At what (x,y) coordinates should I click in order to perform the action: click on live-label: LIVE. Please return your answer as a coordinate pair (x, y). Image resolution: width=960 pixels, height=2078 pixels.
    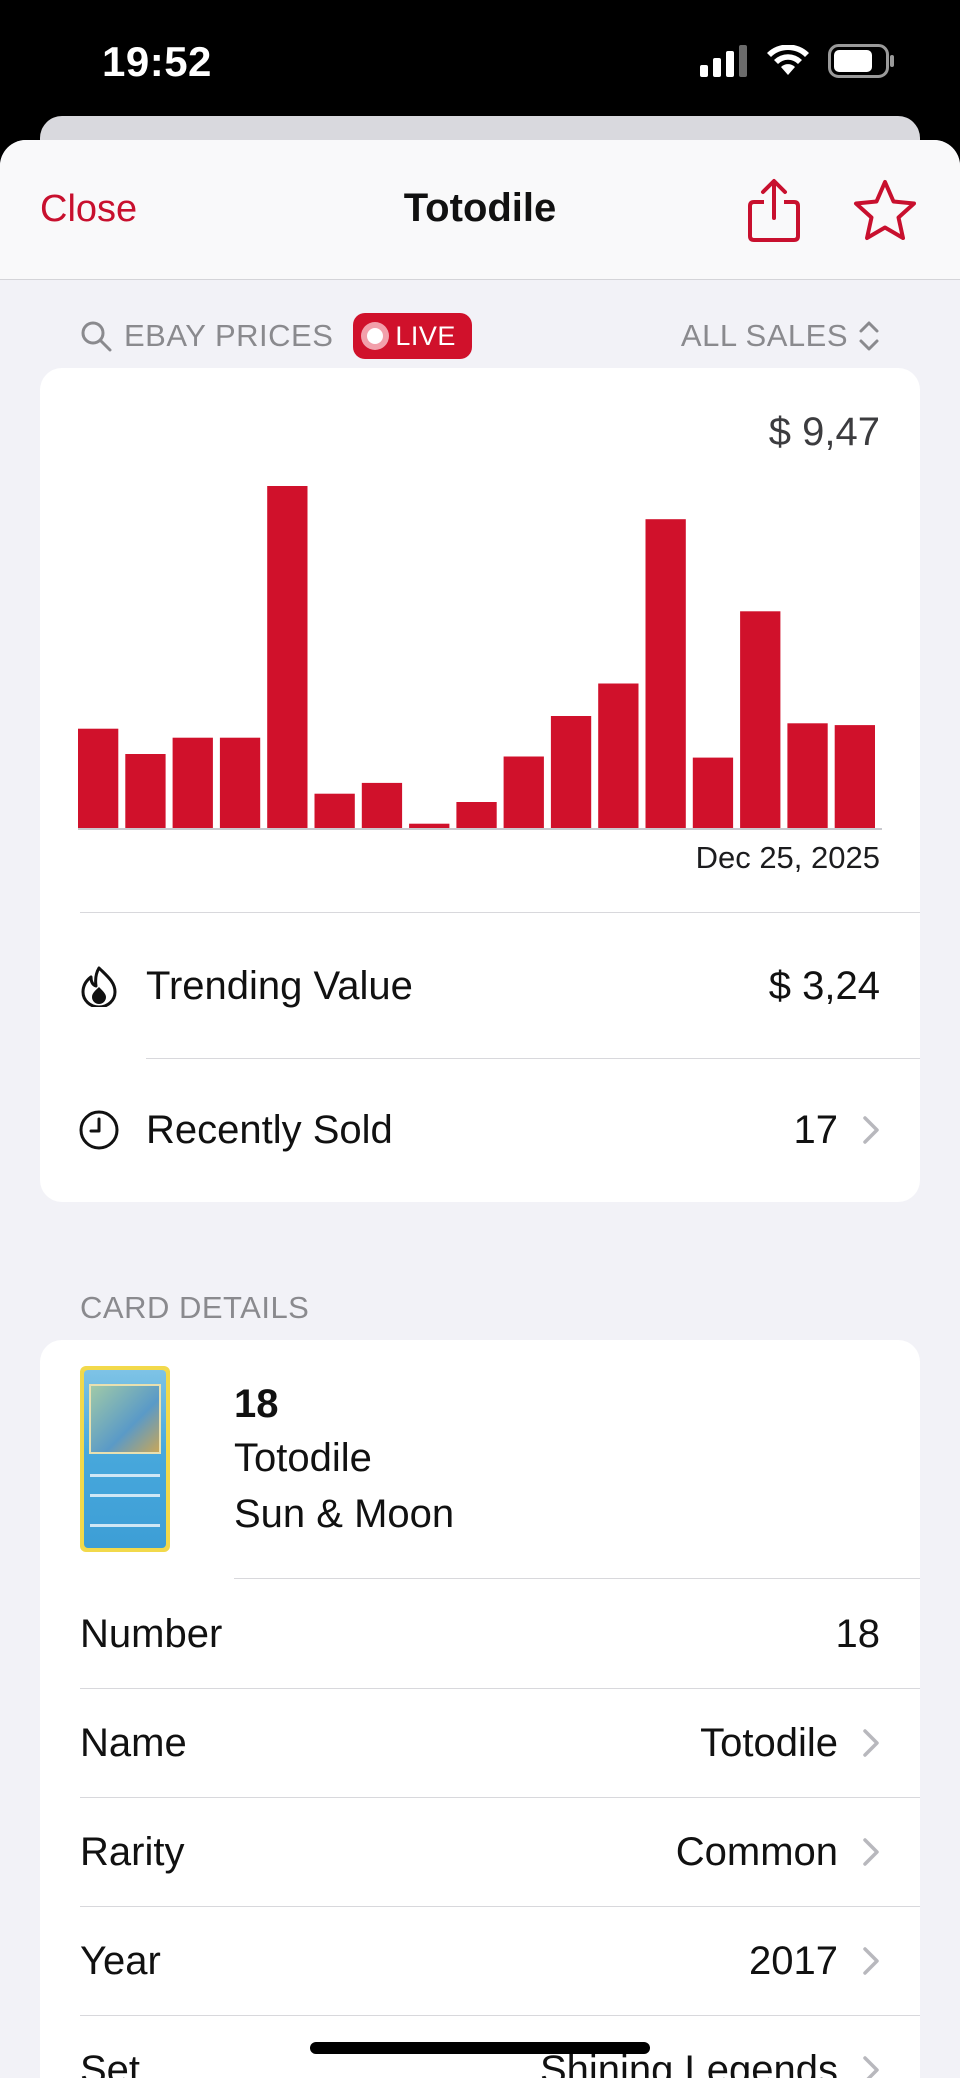
    Looking at the image, I should click on (425, 335).